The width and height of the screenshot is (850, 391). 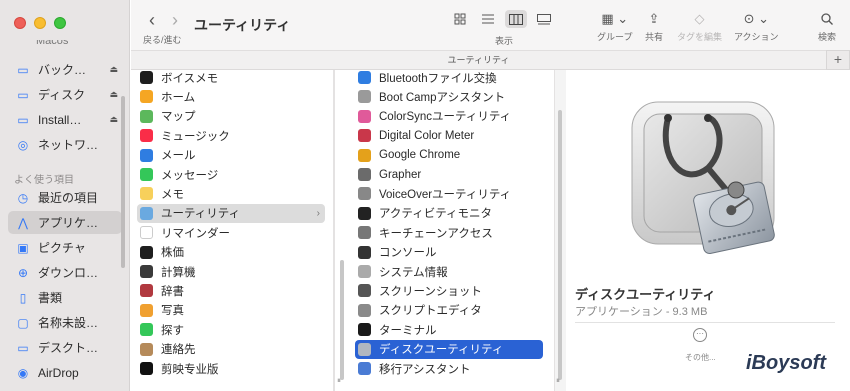 What do you see at coordinates (420, 155) in the screenshot?
I see `list-item-label: Google Chrome` at bounding box center [420, 155].